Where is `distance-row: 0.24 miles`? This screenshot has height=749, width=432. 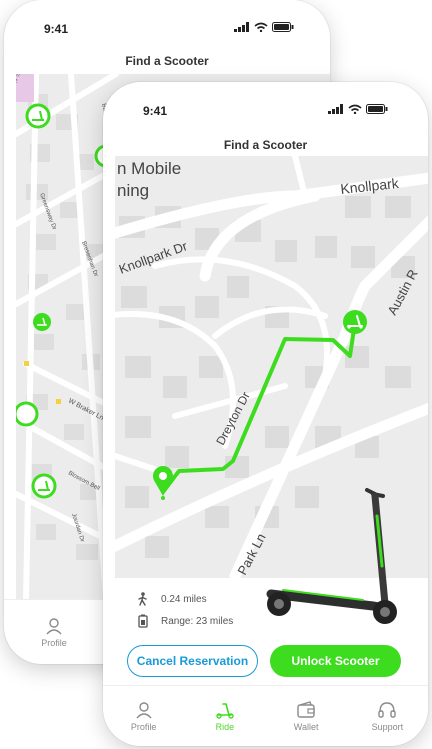 distance-row: 0.24 miles is located at coordinates (172, 599).